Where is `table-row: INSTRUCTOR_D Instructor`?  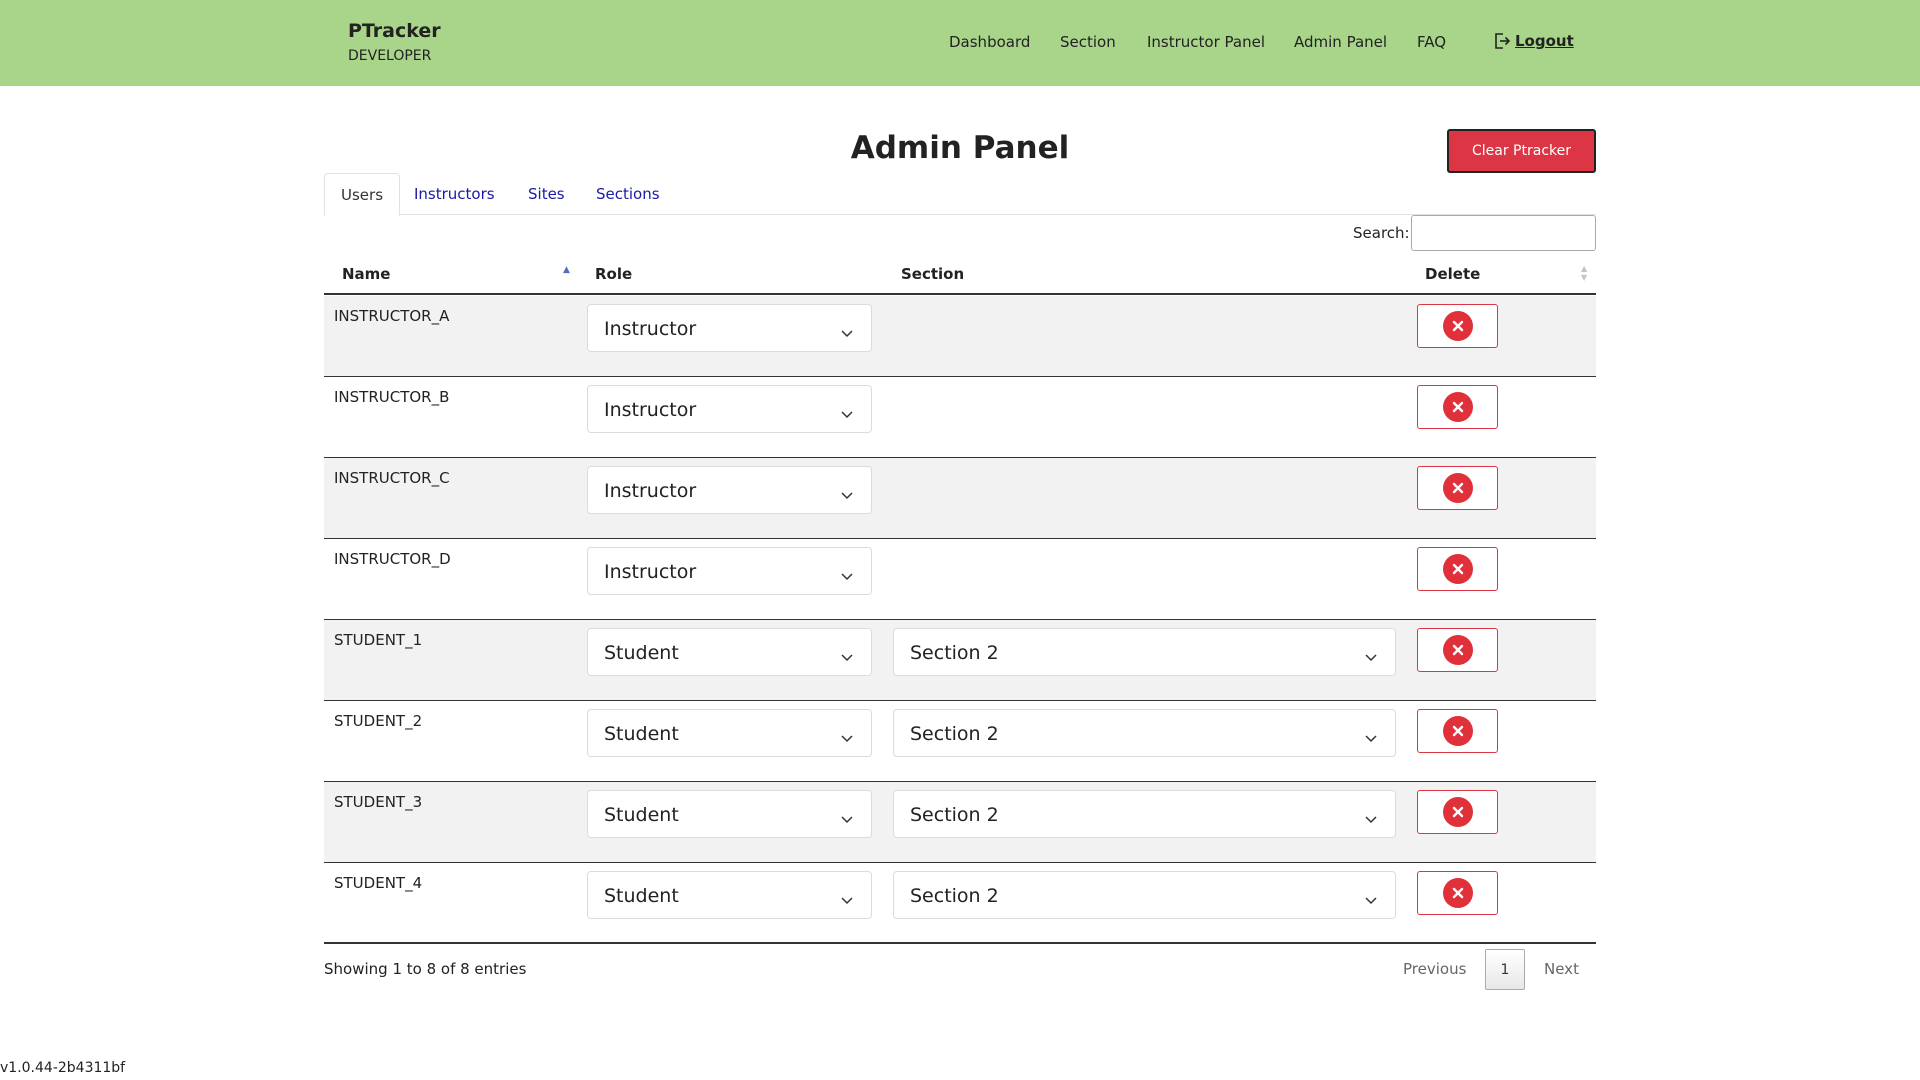 table-row: INSTRUCTOR_D Instructor is located at coordinates (960, 579).